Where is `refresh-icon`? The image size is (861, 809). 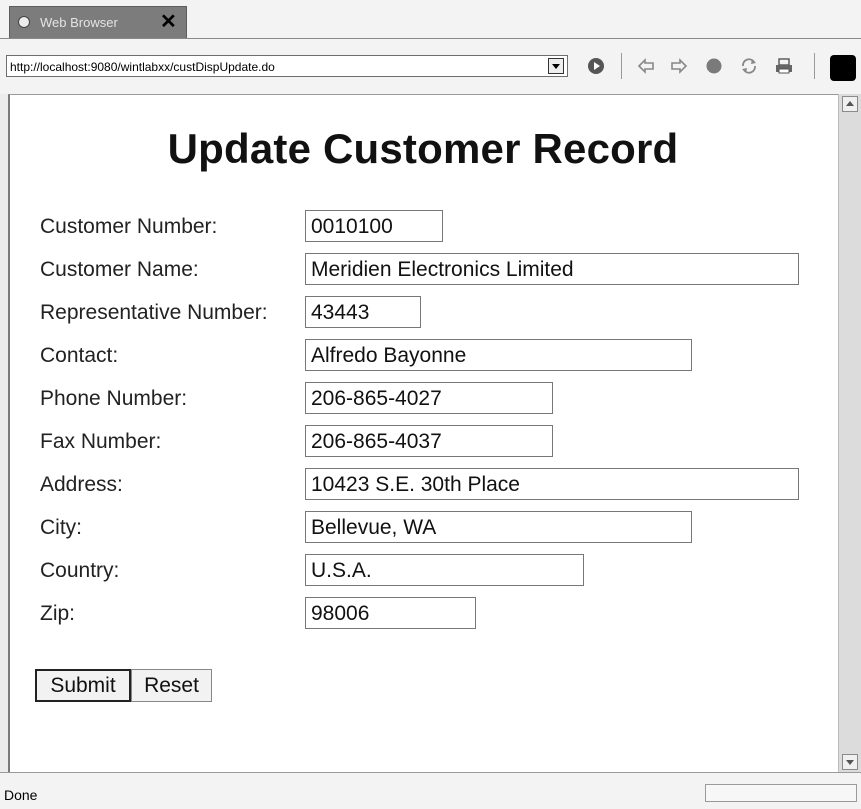
refresh-icon is located at coordinates (749, 66).